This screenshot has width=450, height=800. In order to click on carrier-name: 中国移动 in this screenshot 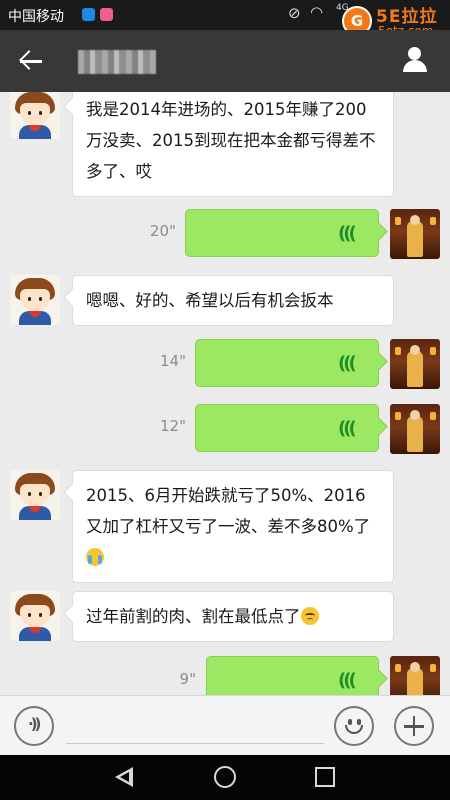, I will do `click(36, 17)`.